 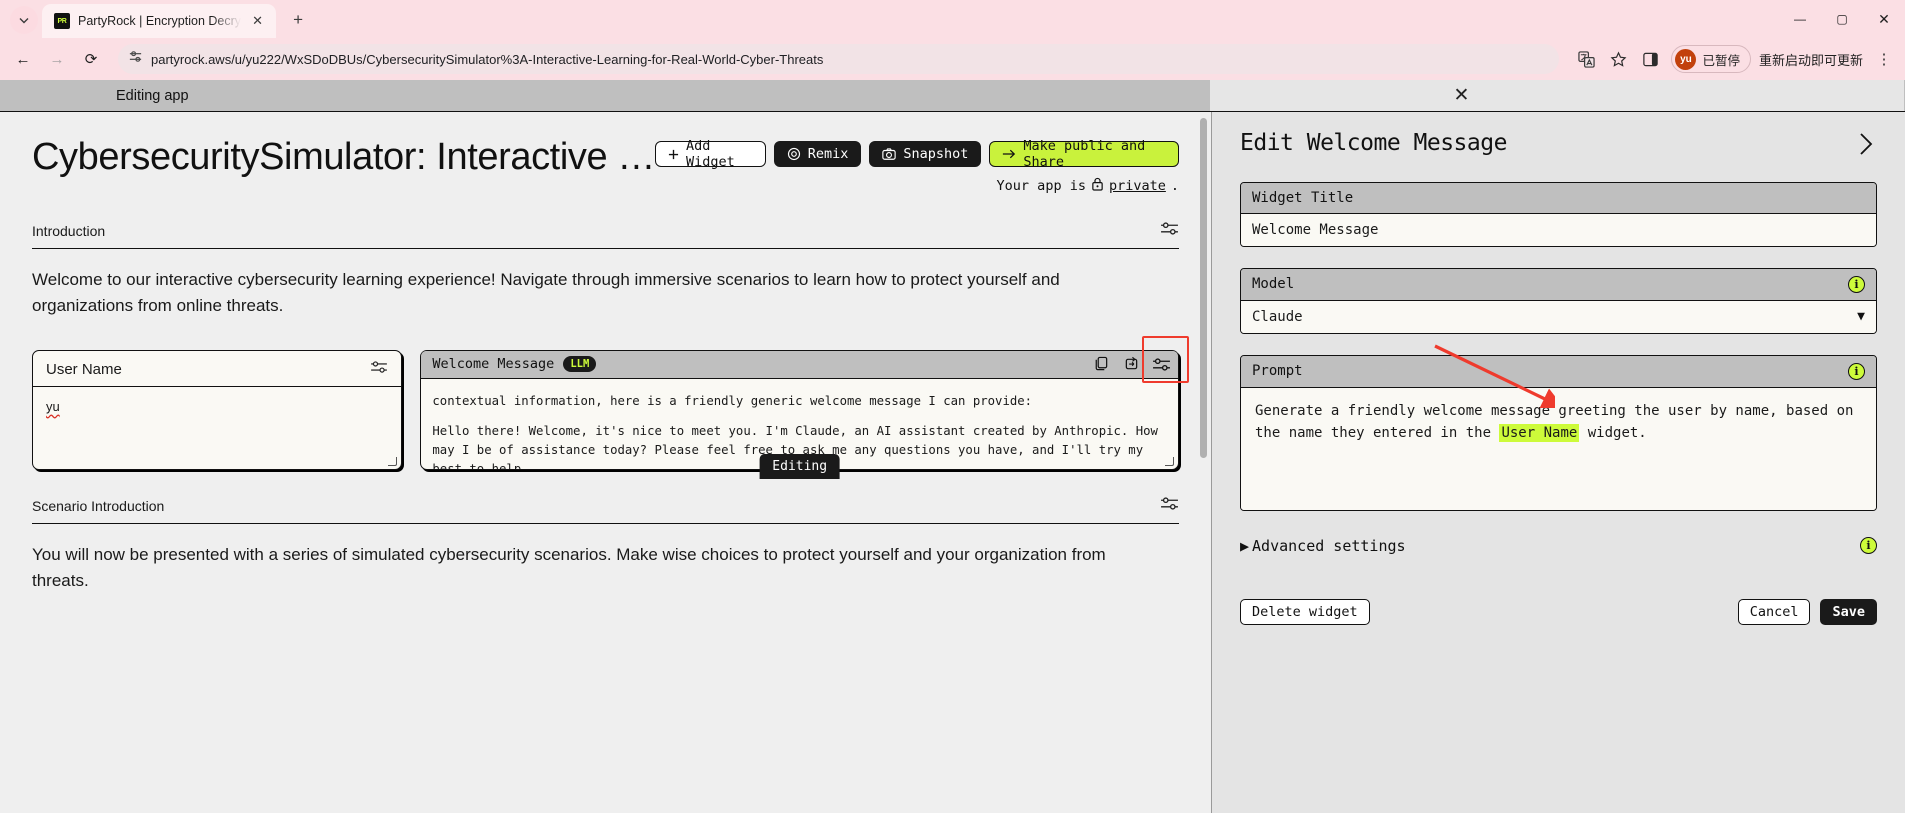 I want to click on advanced-settings-toggle: ▶ Advanced settings, so click(x=1323, y=546).